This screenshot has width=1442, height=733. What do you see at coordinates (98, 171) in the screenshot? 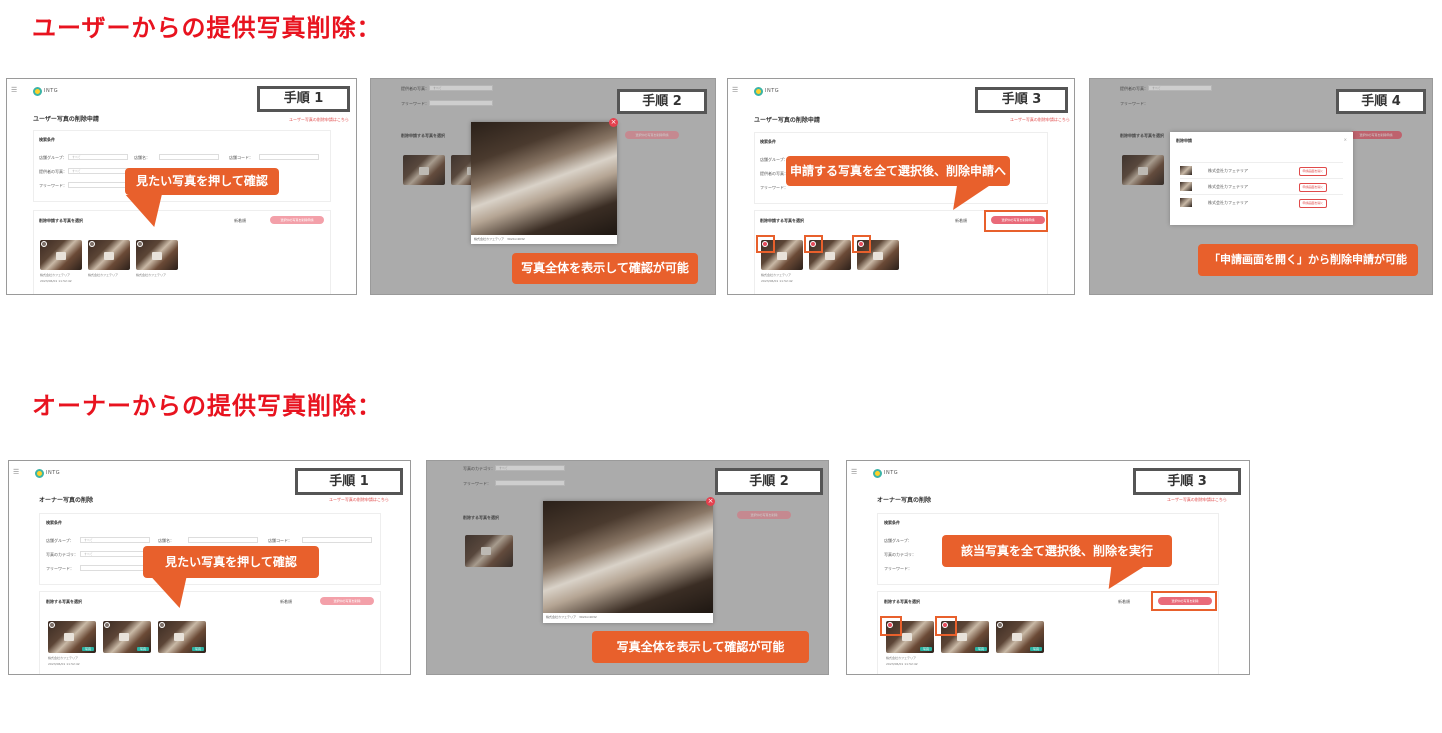
I see `filter-provider-select: すべて` at bounding box center [98, 171].